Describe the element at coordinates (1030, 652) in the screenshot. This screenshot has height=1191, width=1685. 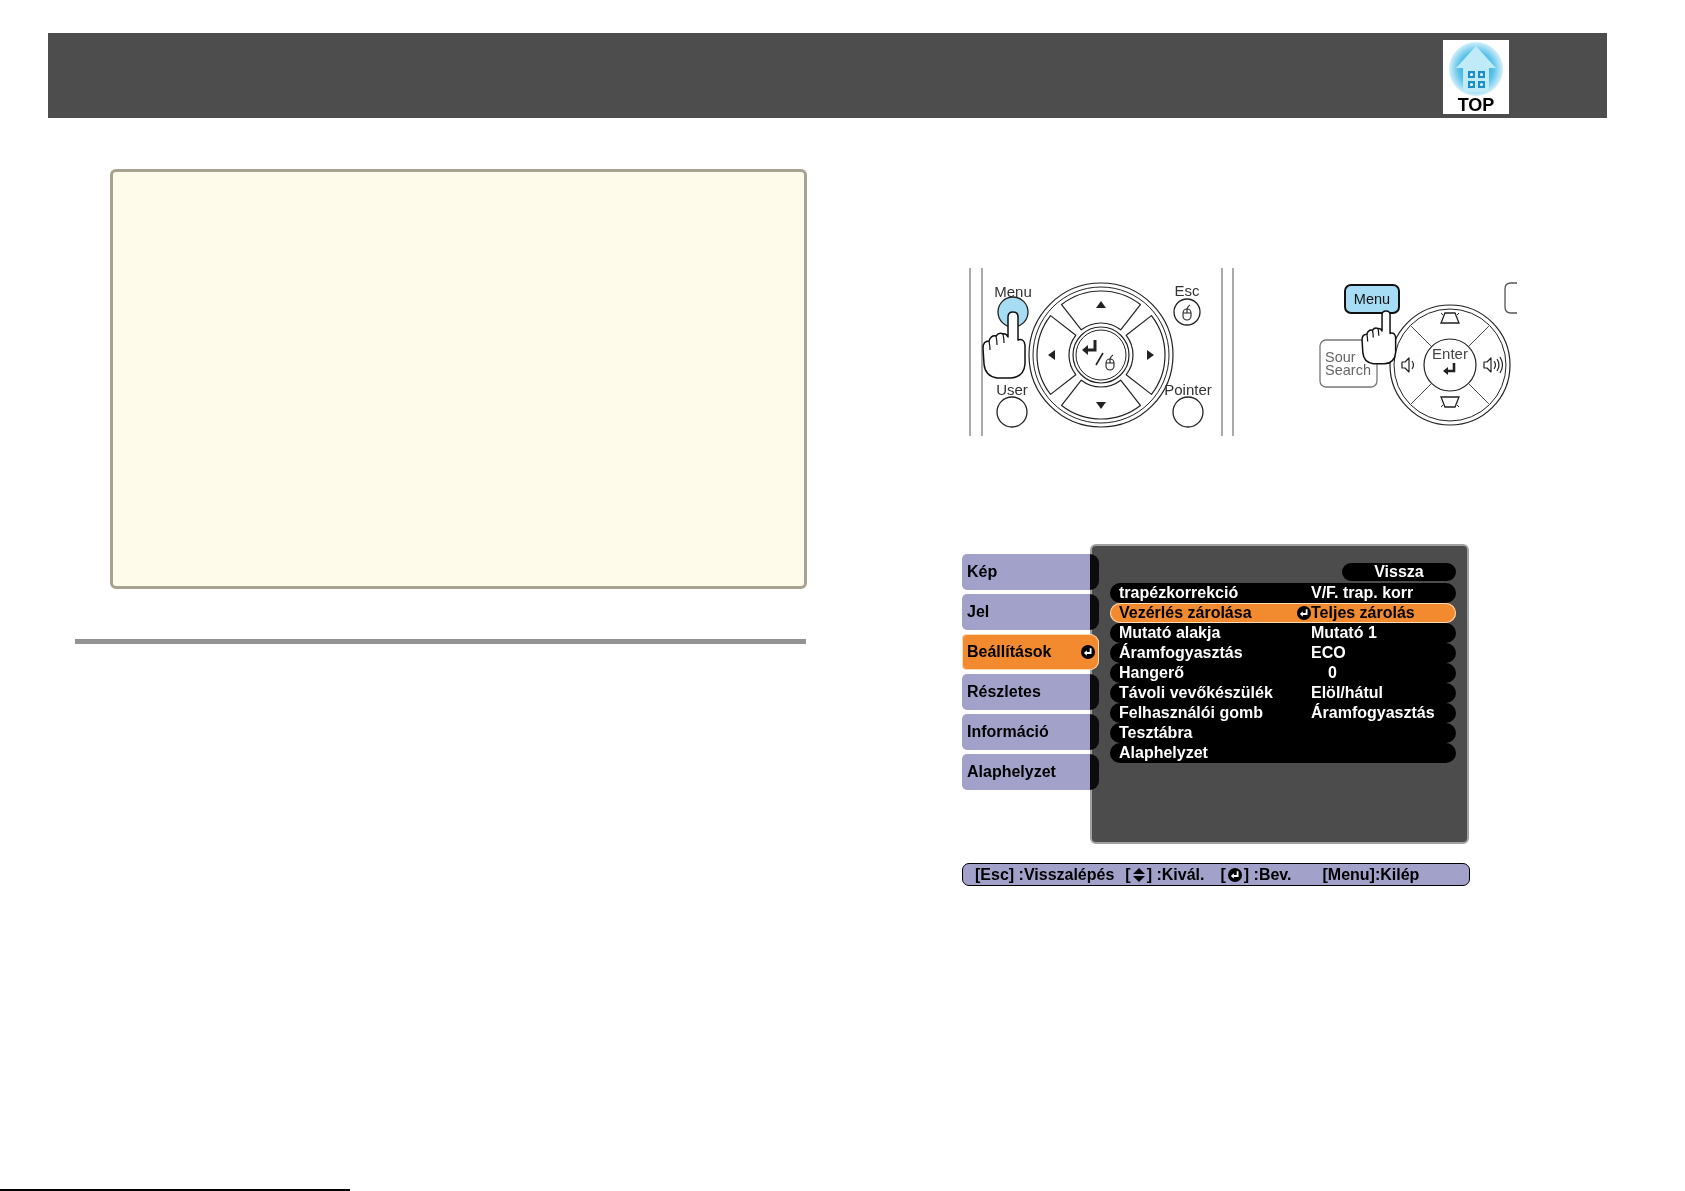
I see `menu-tab: Beállítások` at that location.